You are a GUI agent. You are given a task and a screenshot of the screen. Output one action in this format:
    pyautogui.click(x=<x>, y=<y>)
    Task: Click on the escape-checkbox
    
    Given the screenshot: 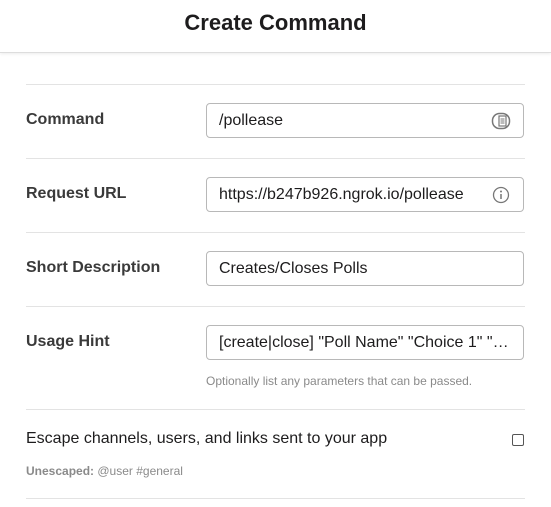 What is the action you would take?
    pyautogui.click(x=518, y=440)
    